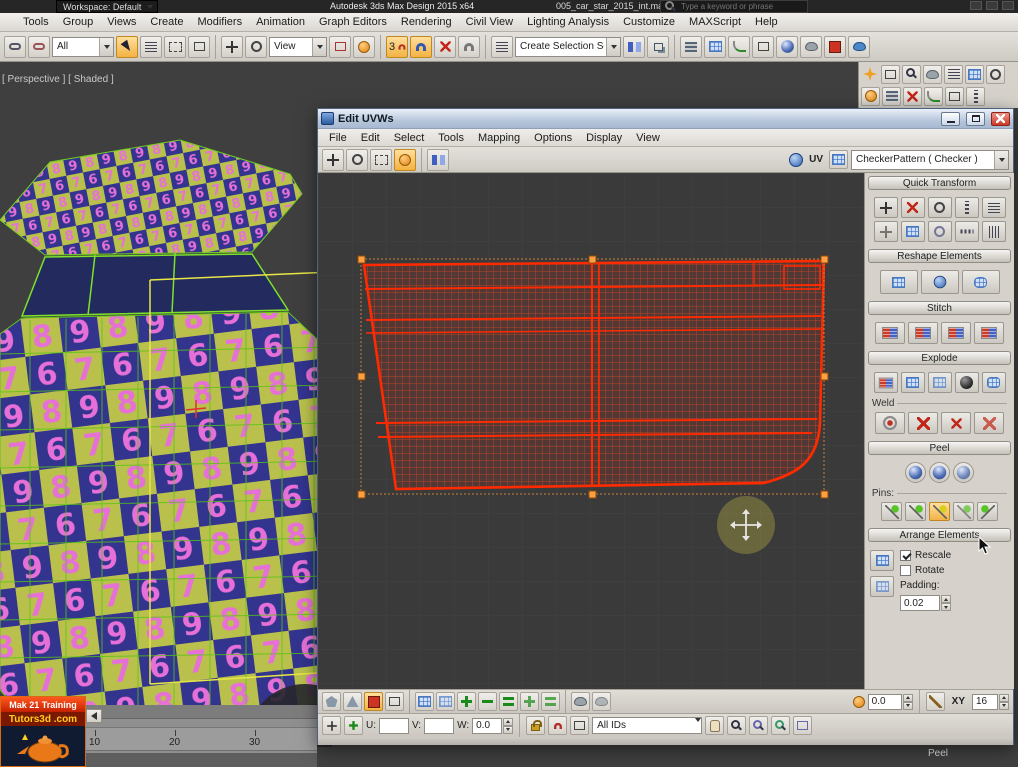 This screenshot has width=1018, height=767. What do you see at coordinates (715, 725) in the screenshot?
I see `pan-button` at bounding box center [715, 725].